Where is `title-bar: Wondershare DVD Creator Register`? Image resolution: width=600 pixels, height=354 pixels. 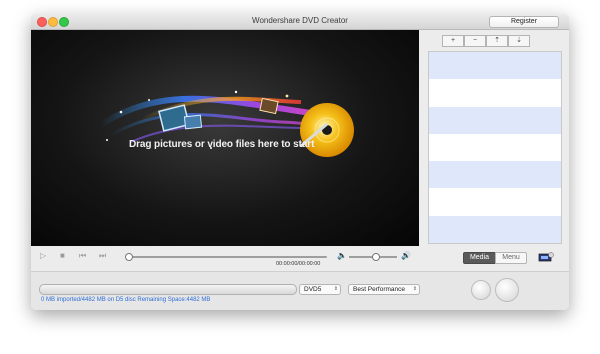 title-bar: Wondershare DVD Creator Register is located at coordinates (300, 22).